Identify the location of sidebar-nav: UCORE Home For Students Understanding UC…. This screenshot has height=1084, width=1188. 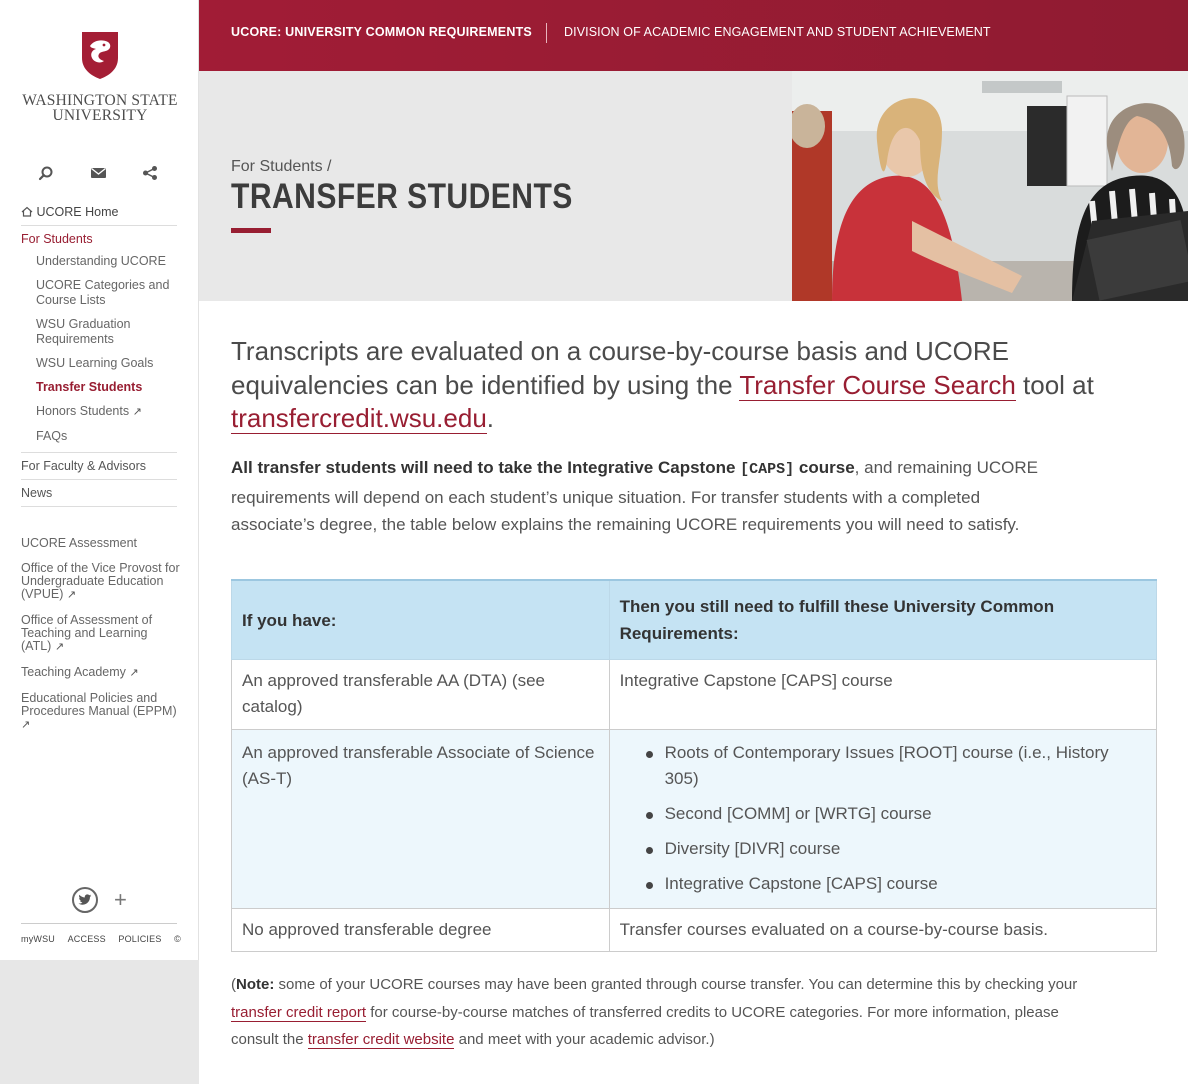
(99, 353).